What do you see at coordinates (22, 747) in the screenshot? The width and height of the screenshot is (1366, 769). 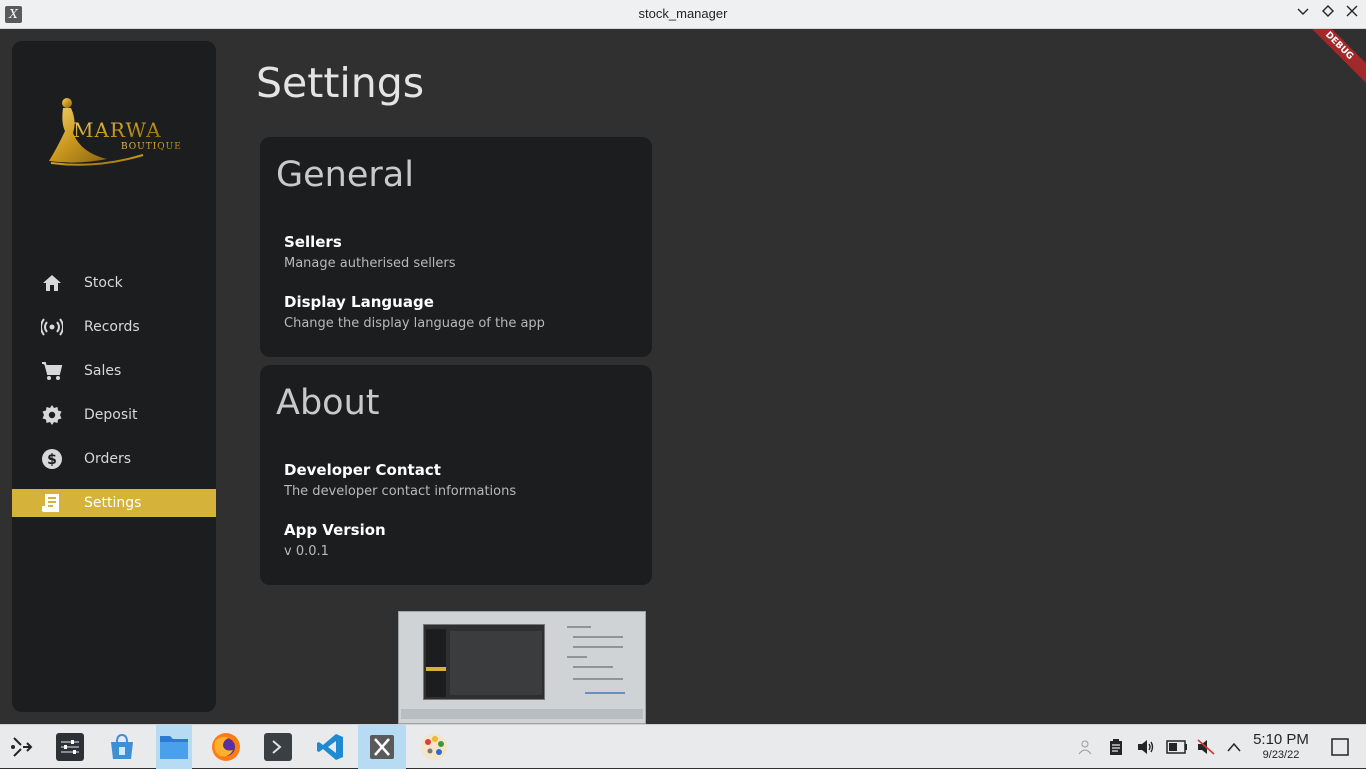 I see `launcher-icon` at bounding box center [22, 747].